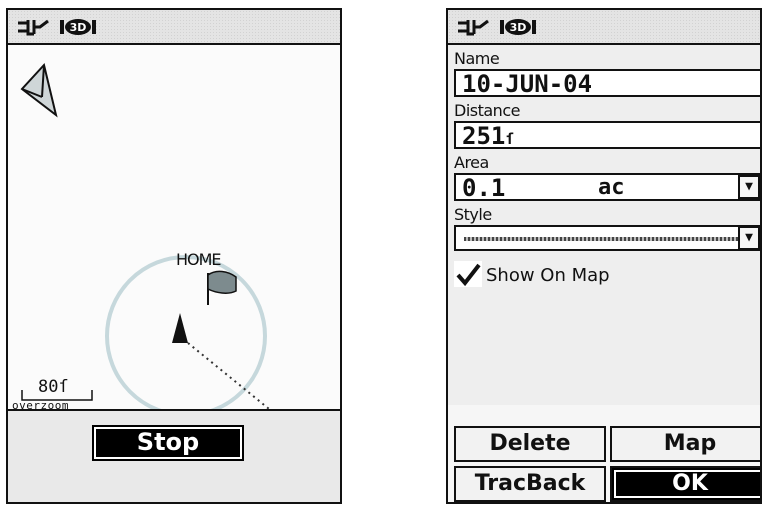 The height and width of the screenshot is (506, 766). What do you see at coordinates (477, 58) in the screenshot?
I see `name-label: Name` at bounding box center [477, 58].